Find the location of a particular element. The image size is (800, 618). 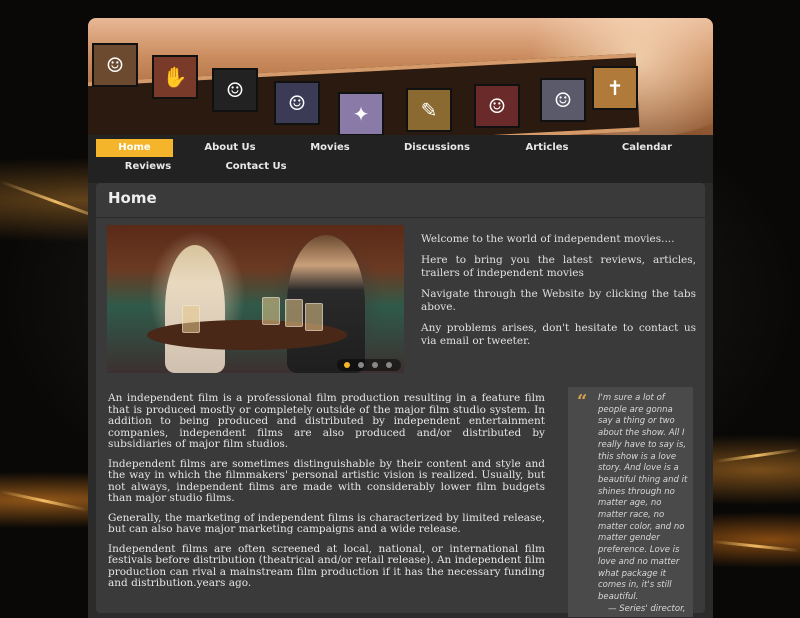

nav-item-contact-us: Contact Us is located at coordinates (256, 167).